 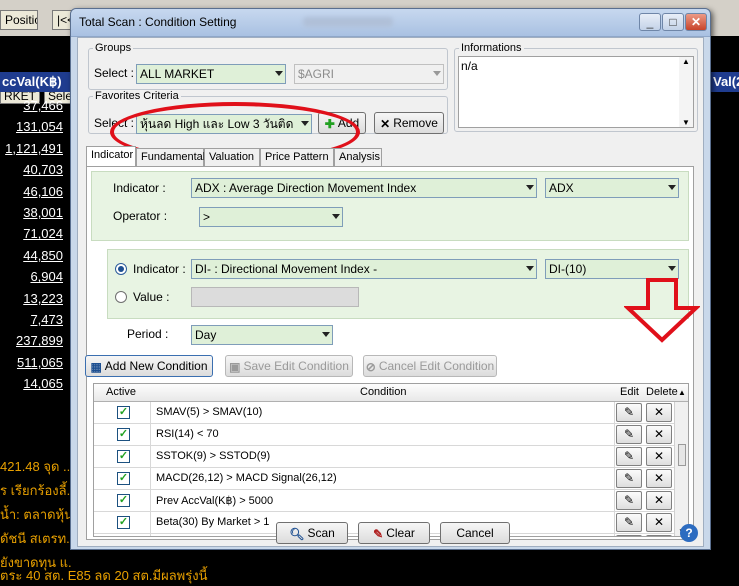 What do you see at coordinates (384, 413) in the screenshot?
I see `table-row: ✓ SMAV(5) > SMAV(10) ✎ ✕` at bounding box center [384, 413].